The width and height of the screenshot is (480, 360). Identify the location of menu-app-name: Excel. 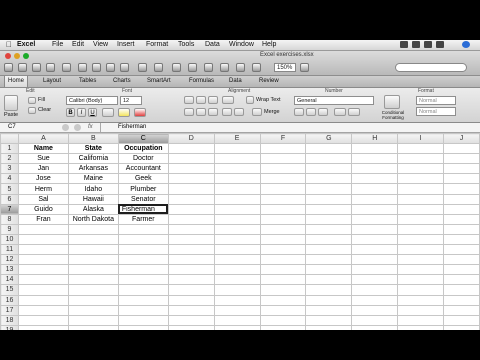
(26, 45).